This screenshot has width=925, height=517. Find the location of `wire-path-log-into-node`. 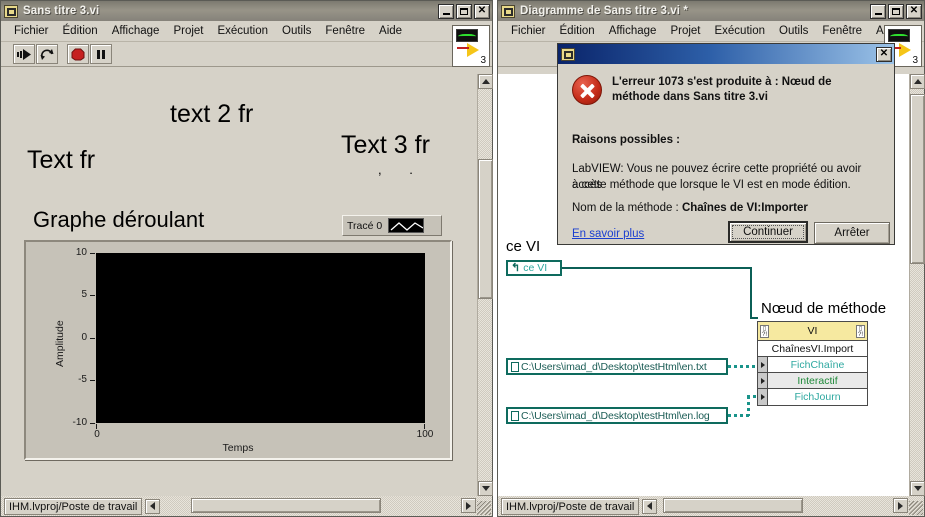

wire-path-log-into-node is located at coordinates (753, 396).